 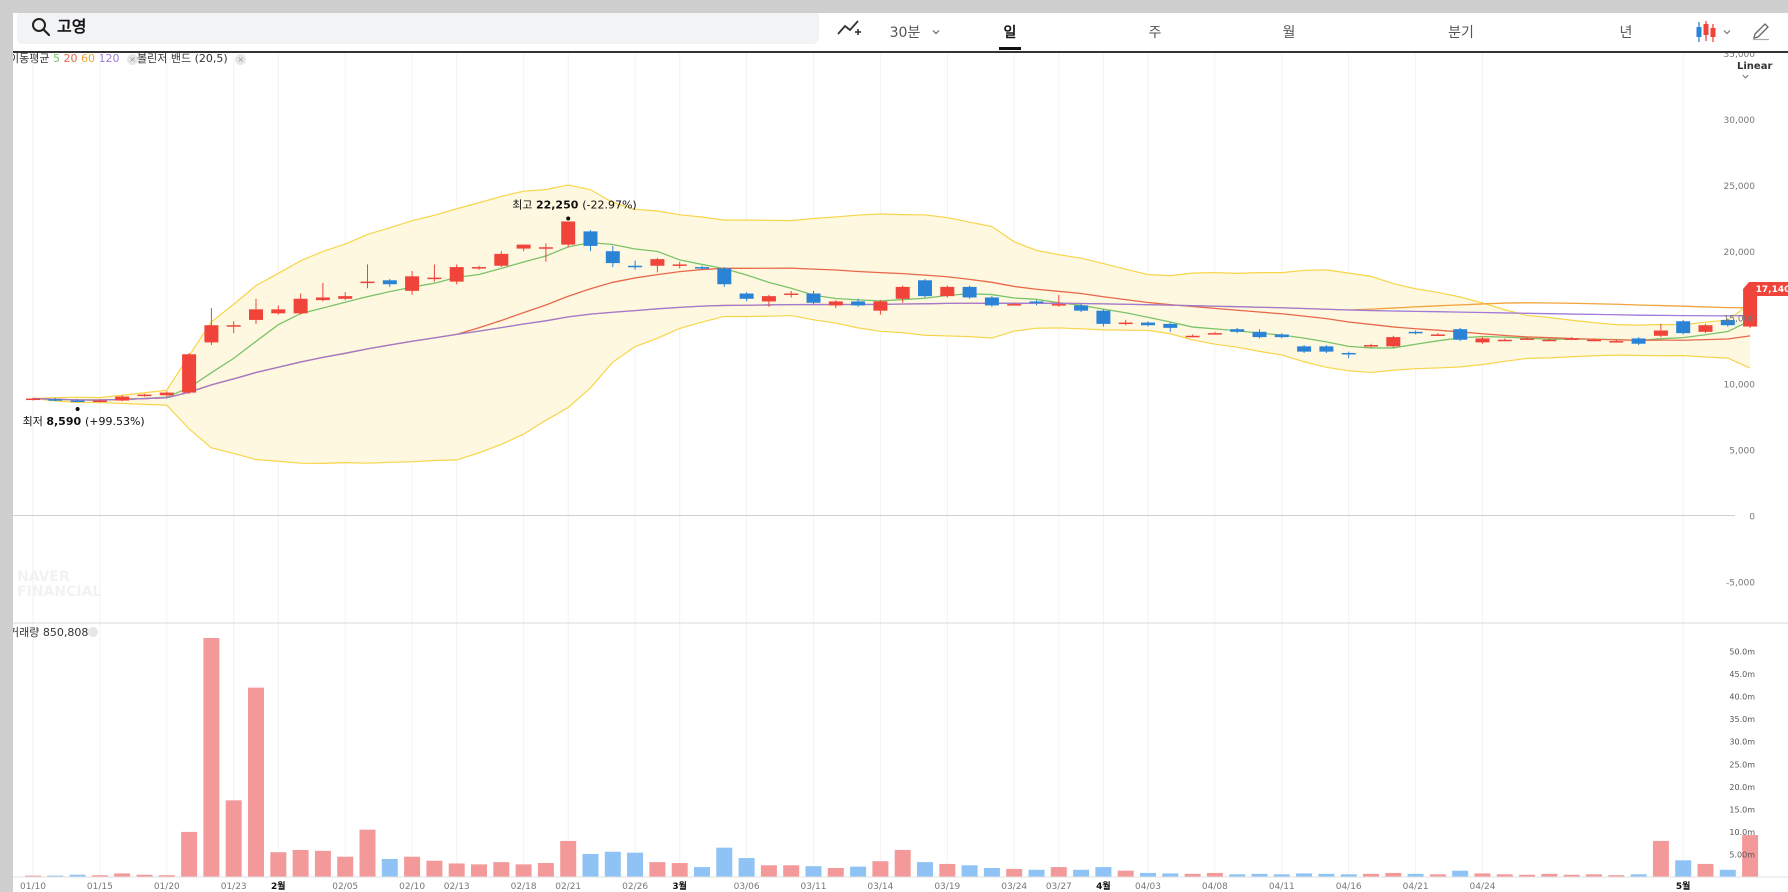 I want to click on volume-tick-label: 25.0m, so click(x=1742, y=764).